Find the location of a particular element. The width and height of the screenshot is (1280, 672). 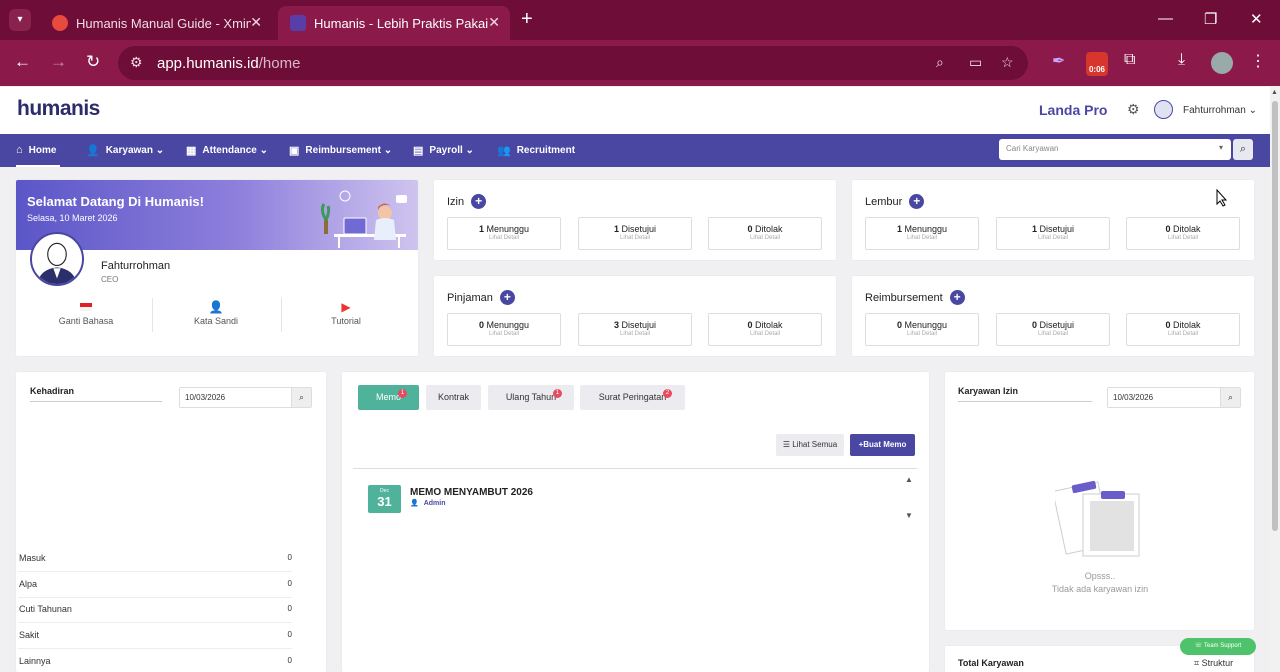

nav-payroll: ▤ Payroll ⌄ is located at coordinates (443, 150).